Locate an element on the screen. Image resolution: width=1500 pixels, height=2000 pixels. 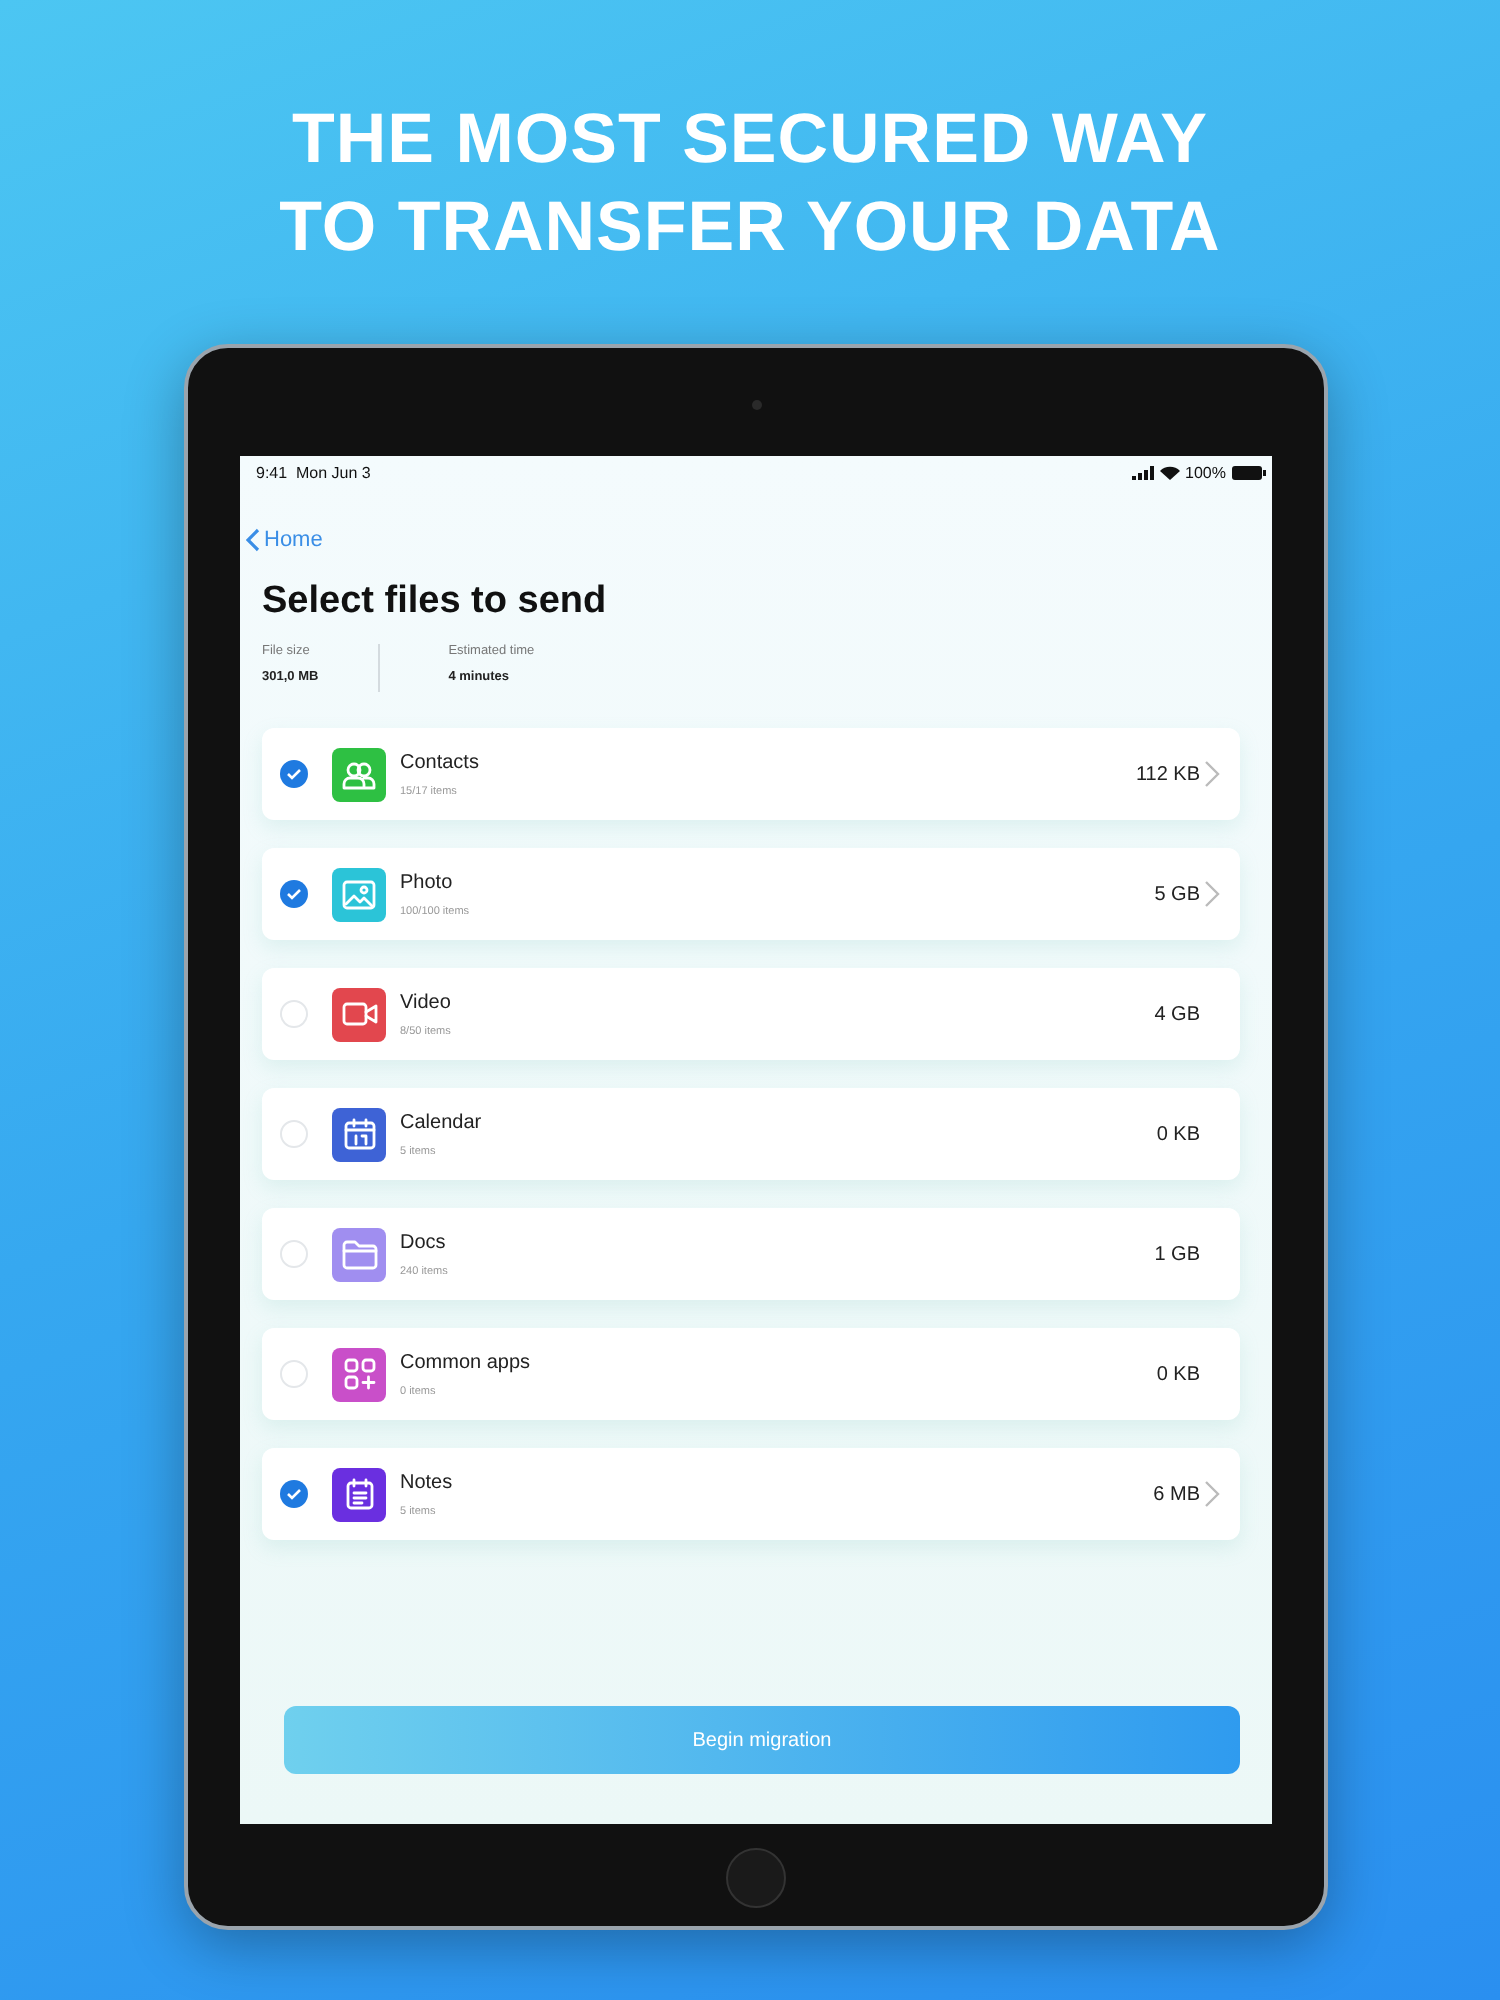
category-name: Calendar is located at coordinates (442, 1122).